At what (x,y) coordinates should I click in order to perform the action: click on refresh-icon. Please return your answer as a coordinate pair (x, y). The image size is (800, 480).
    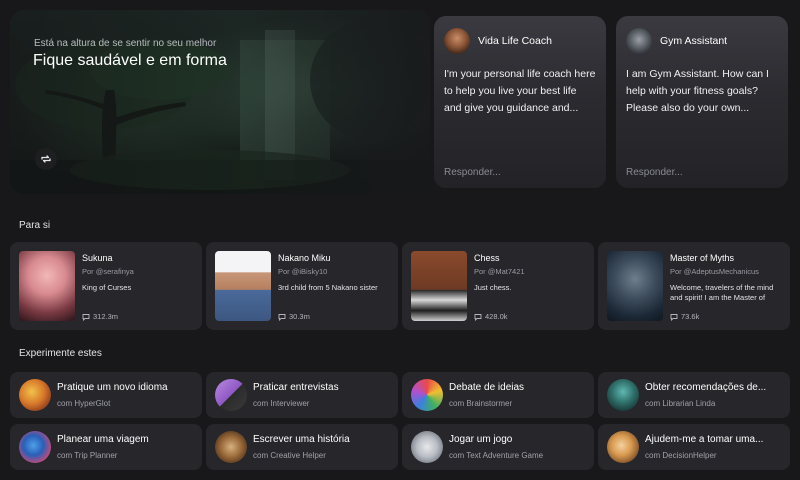
    Looking at the image, I should click on (46, 159).